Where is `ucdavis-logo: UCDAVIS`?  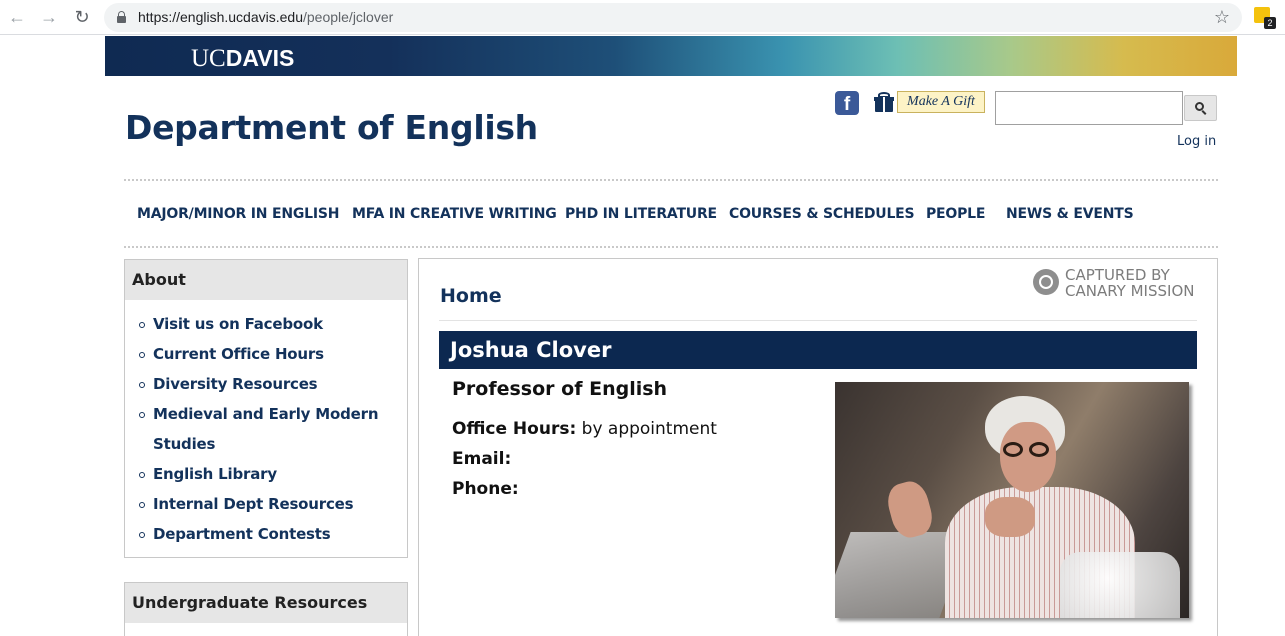
ucdavis-logo: UCDAVIS is located at coordinates (242, 59).